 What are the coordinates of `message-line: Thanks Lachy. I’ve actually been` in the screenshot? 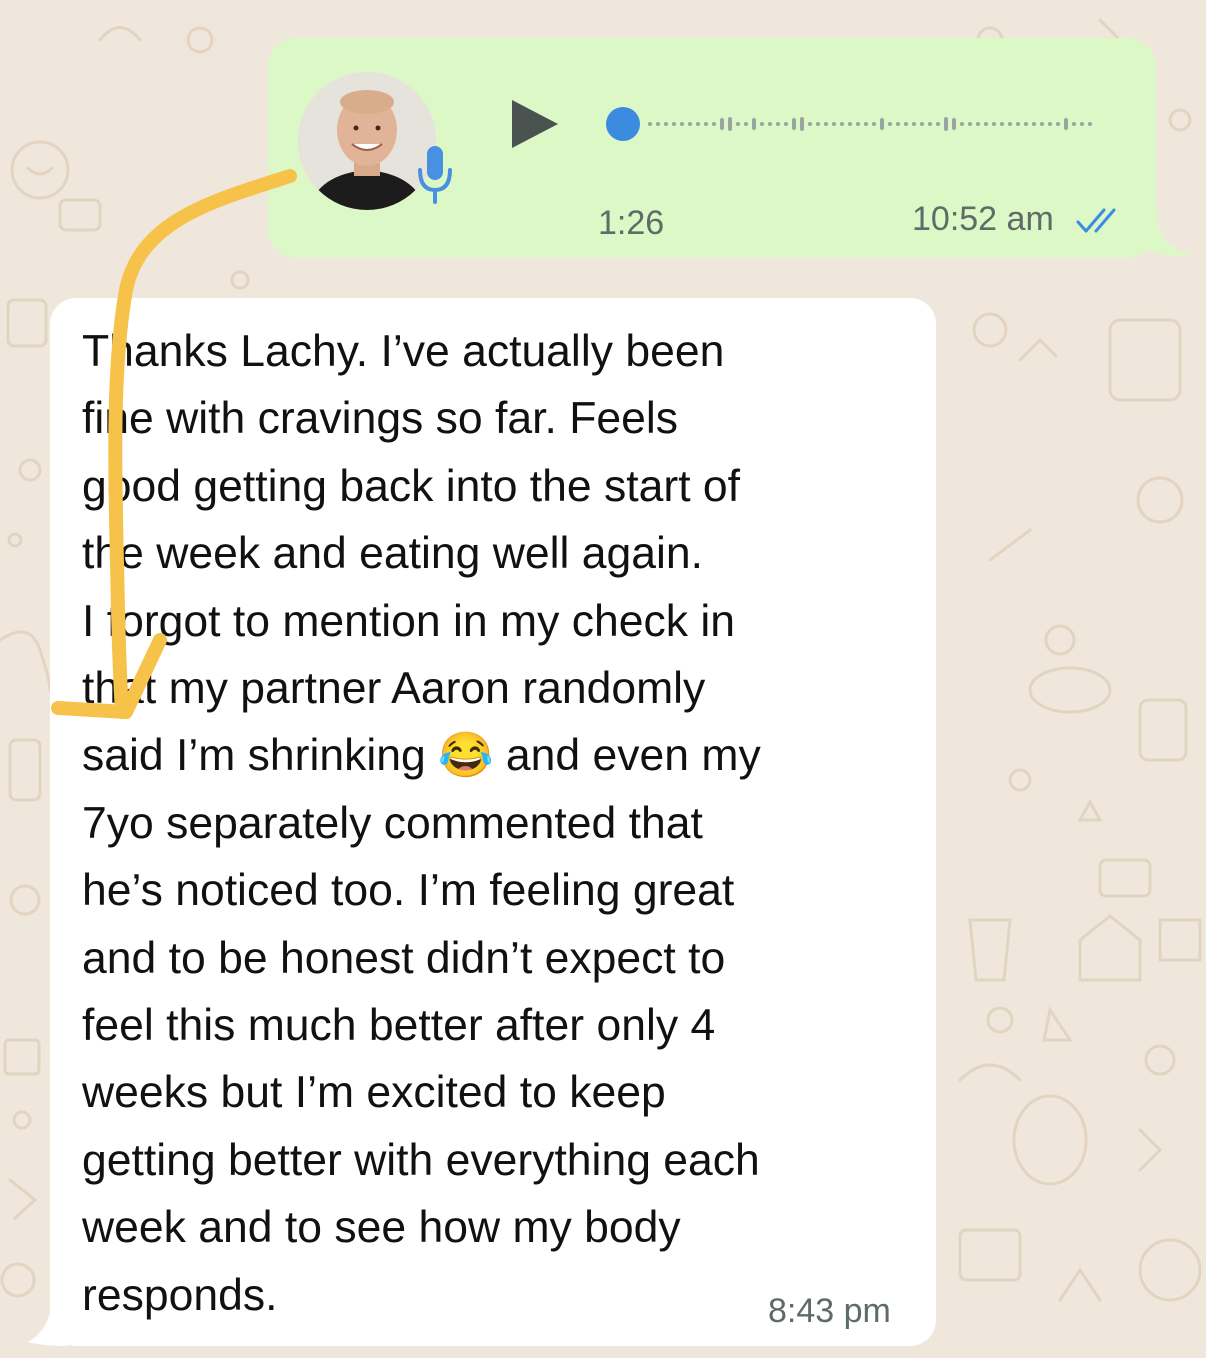 It's located at (403, 351).